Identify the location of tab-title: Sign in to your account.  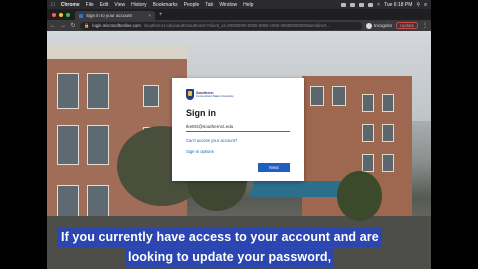
(109, 15).